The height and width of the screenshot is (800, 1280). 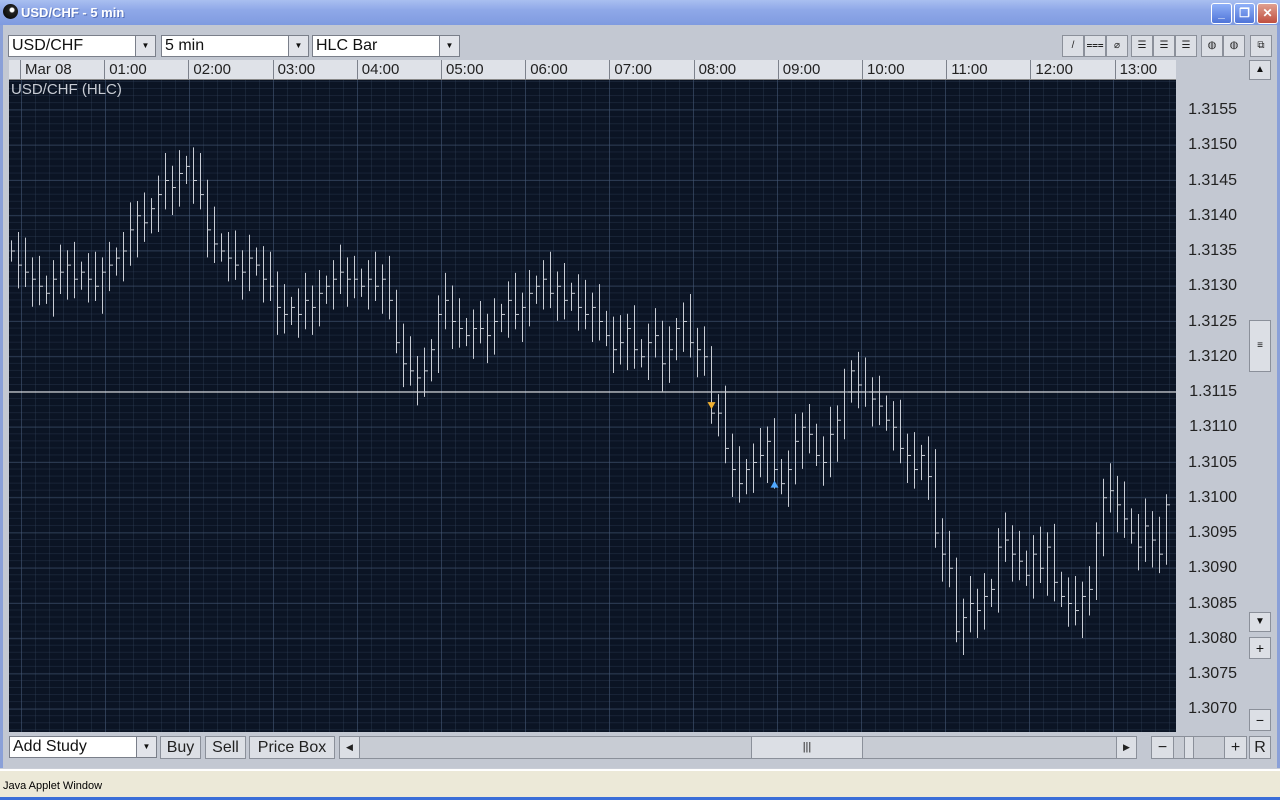 I want to click on sell-button: Sell, so click(x=225, y=747).